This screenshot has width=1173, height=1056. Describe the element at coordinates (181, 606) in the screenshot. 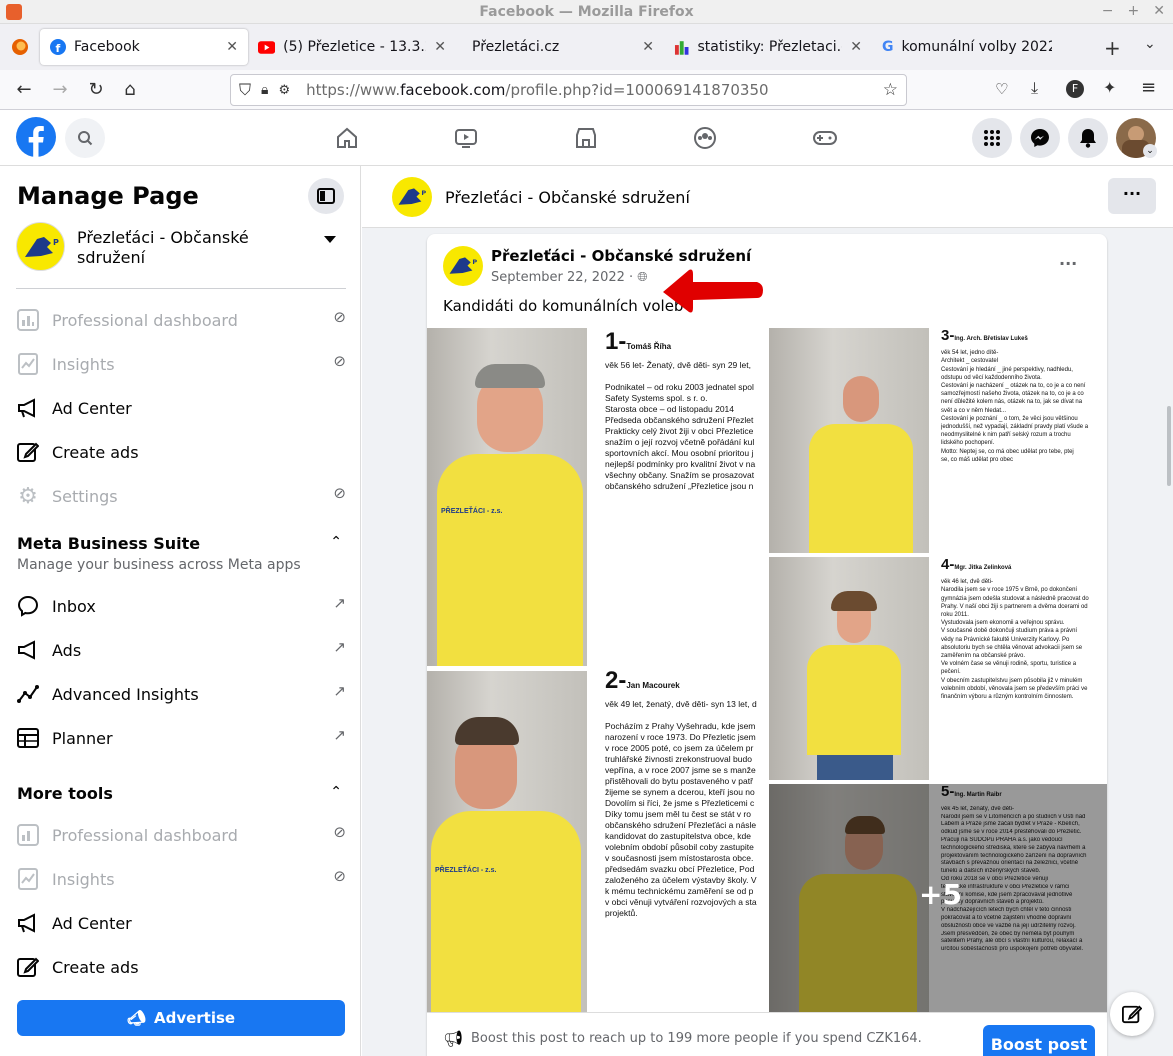

I see `sidebar-item-inbox: Inbox ↗` at that location.